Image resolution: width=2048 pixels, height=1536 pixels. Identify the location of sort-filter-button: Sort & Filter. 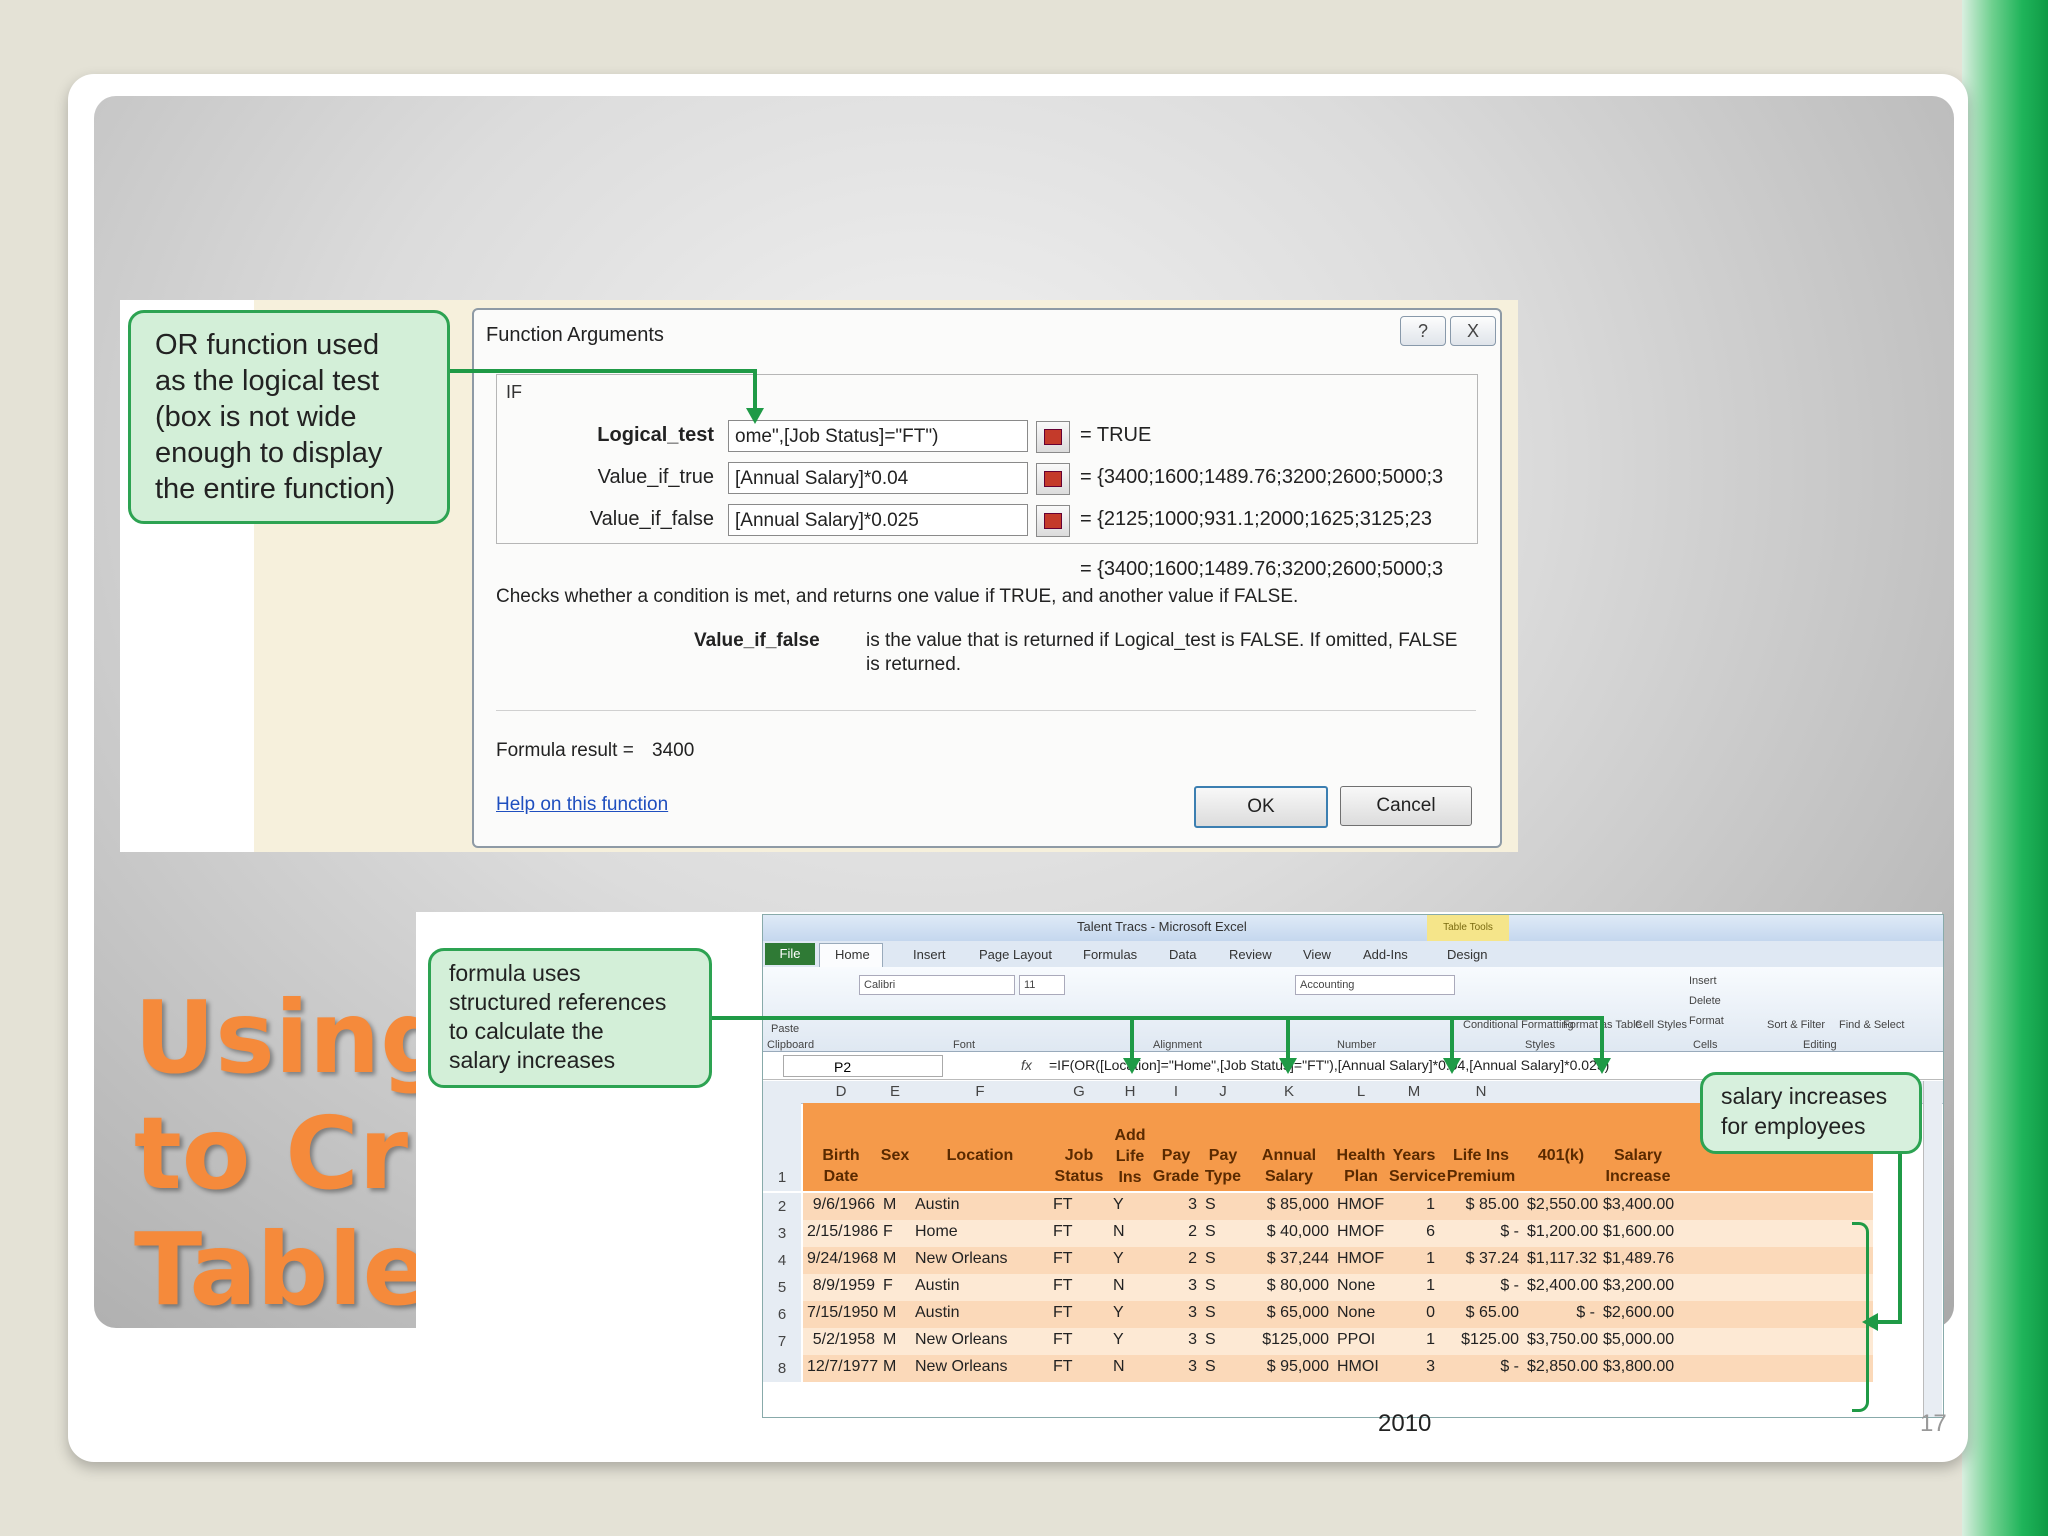
(1796, 1025).